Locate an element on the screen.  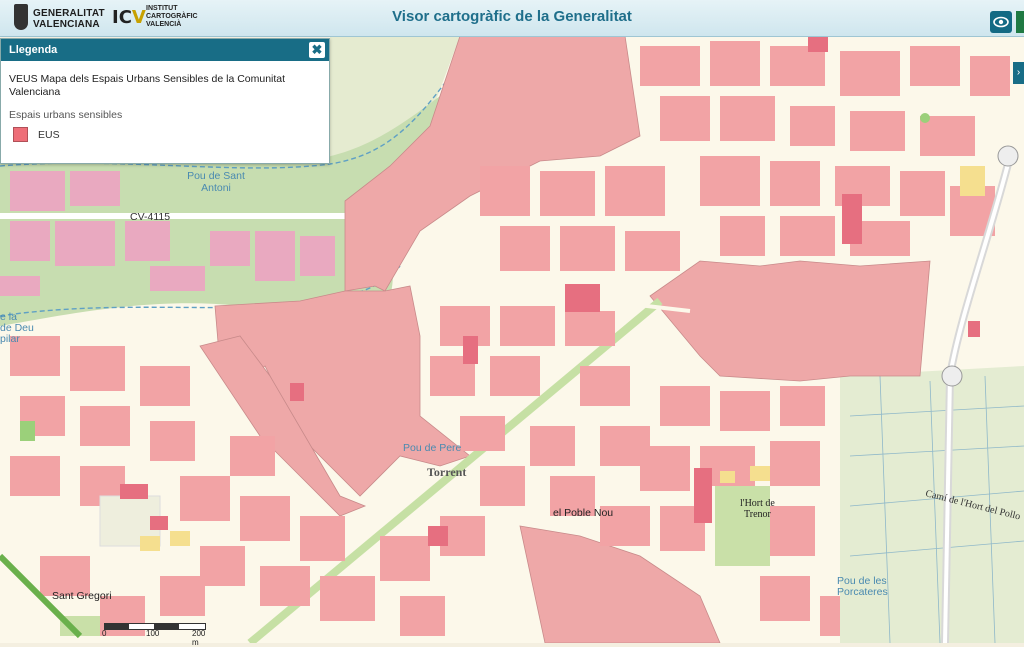
label-pou-sant-antoni-2: Antoni is located at coordinates (216, 188).